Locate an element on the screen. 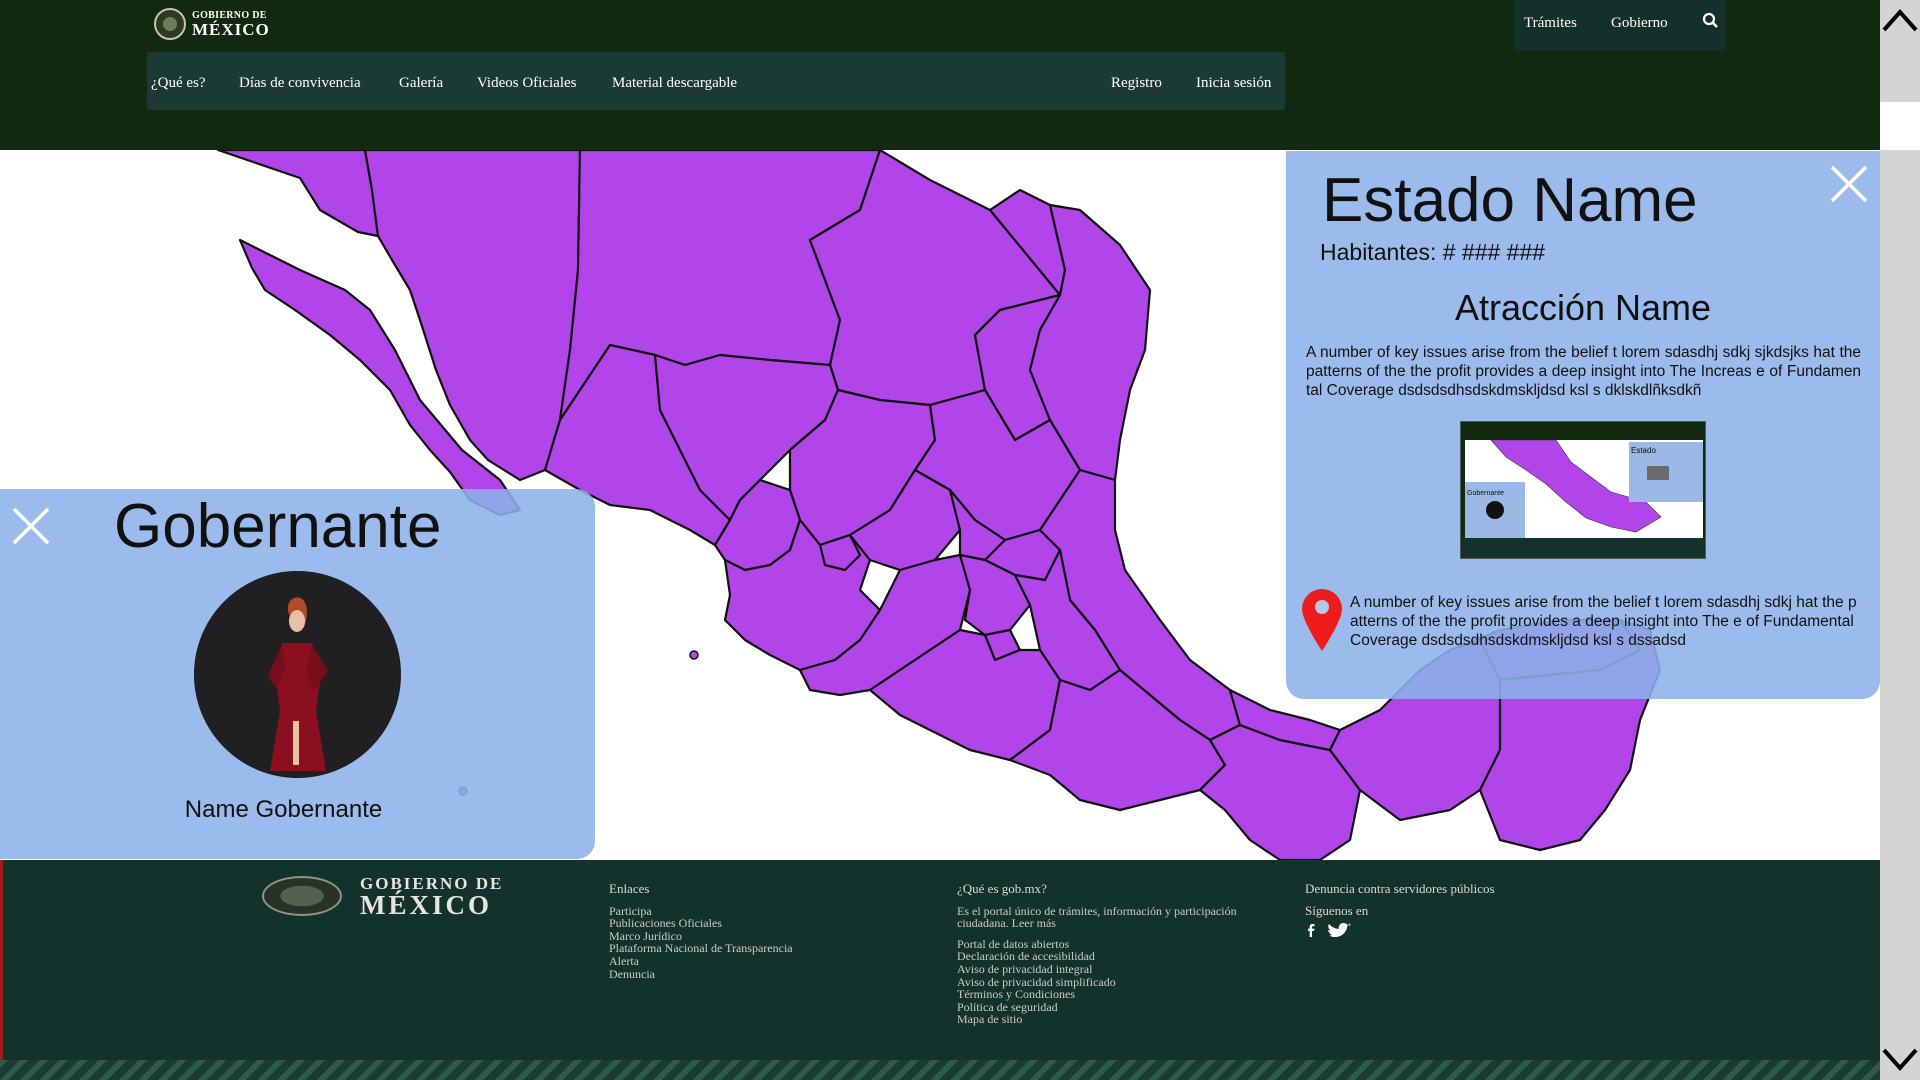  footer-link: Mapa de sitio is located at coordinates (1107, 1019).